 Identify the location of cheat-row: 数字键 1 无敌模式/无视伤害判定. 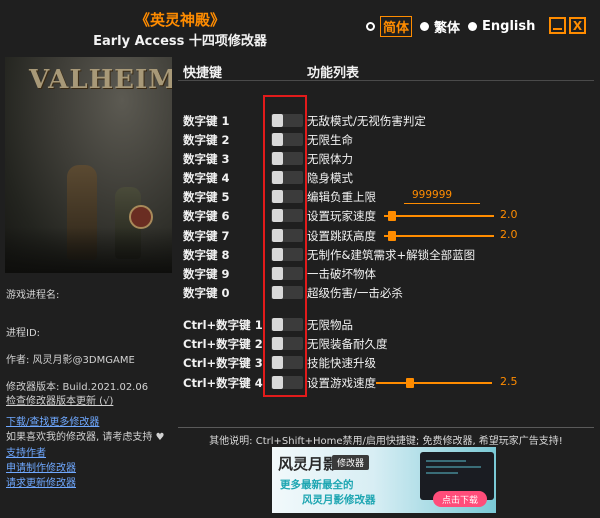
(386, 120).